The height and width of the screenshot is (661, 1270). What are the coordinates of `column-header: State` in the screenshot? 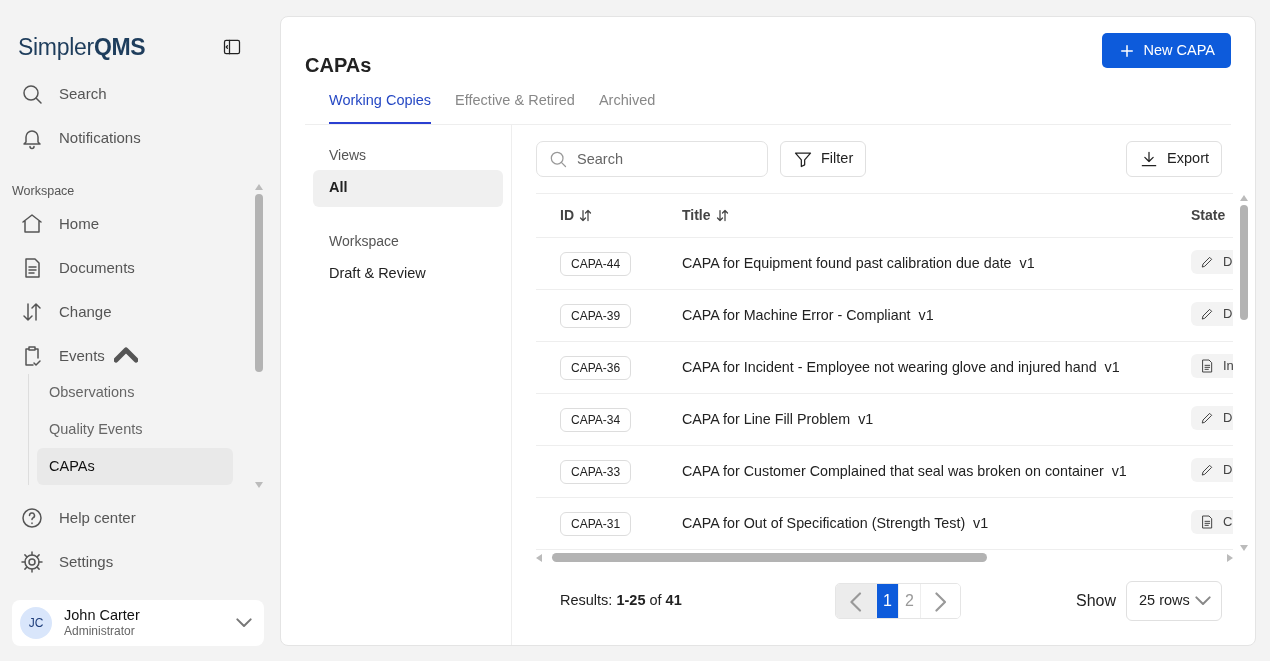 It's located at (1208, 216).